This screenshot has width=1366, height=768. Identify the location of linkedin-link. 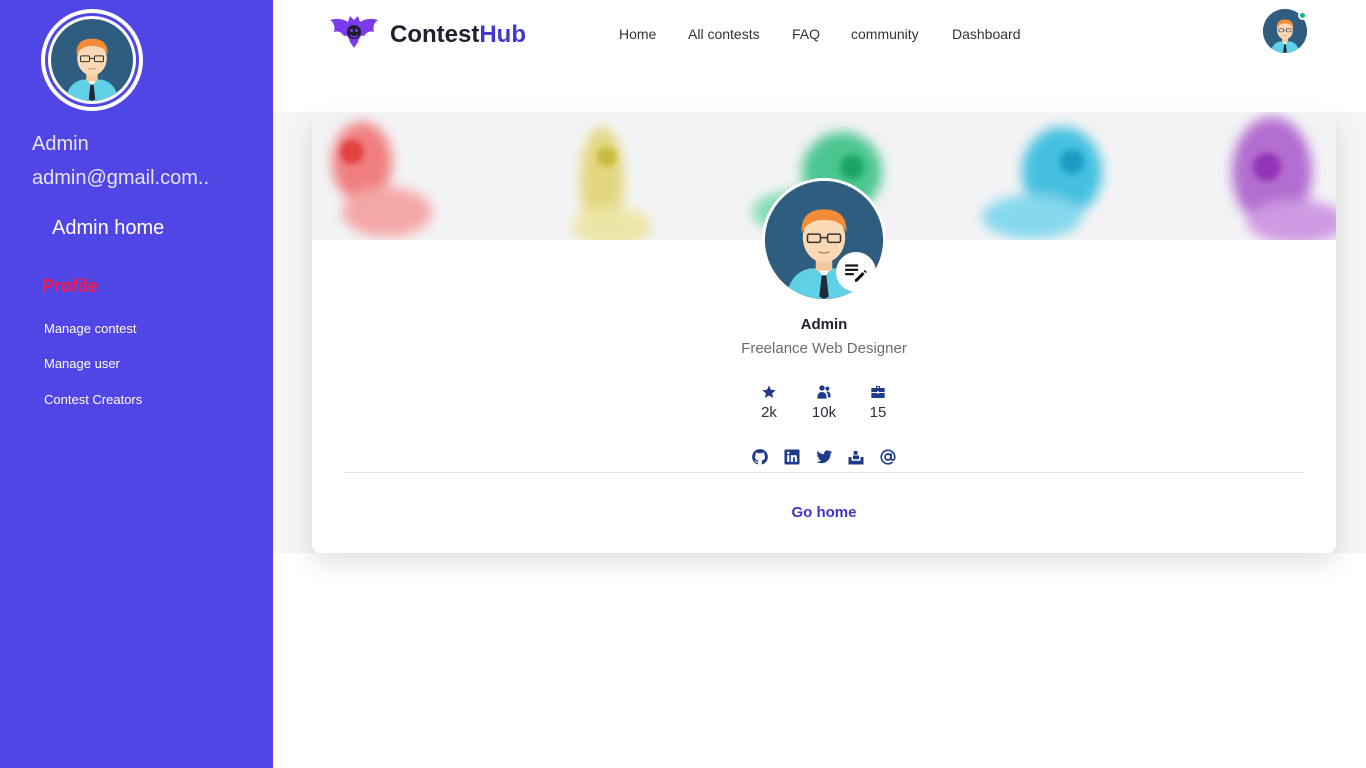
(792, 457).